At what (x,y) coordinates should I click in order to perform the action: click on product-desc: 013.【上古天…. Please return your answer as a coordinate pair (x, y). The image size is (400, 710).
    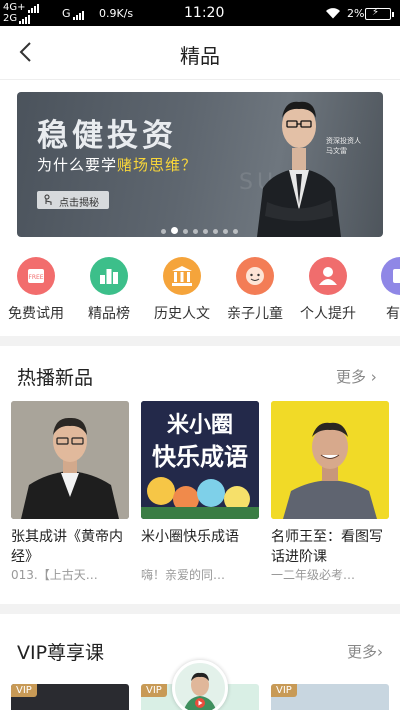
    Looking at the image, I should click on (54, 575).